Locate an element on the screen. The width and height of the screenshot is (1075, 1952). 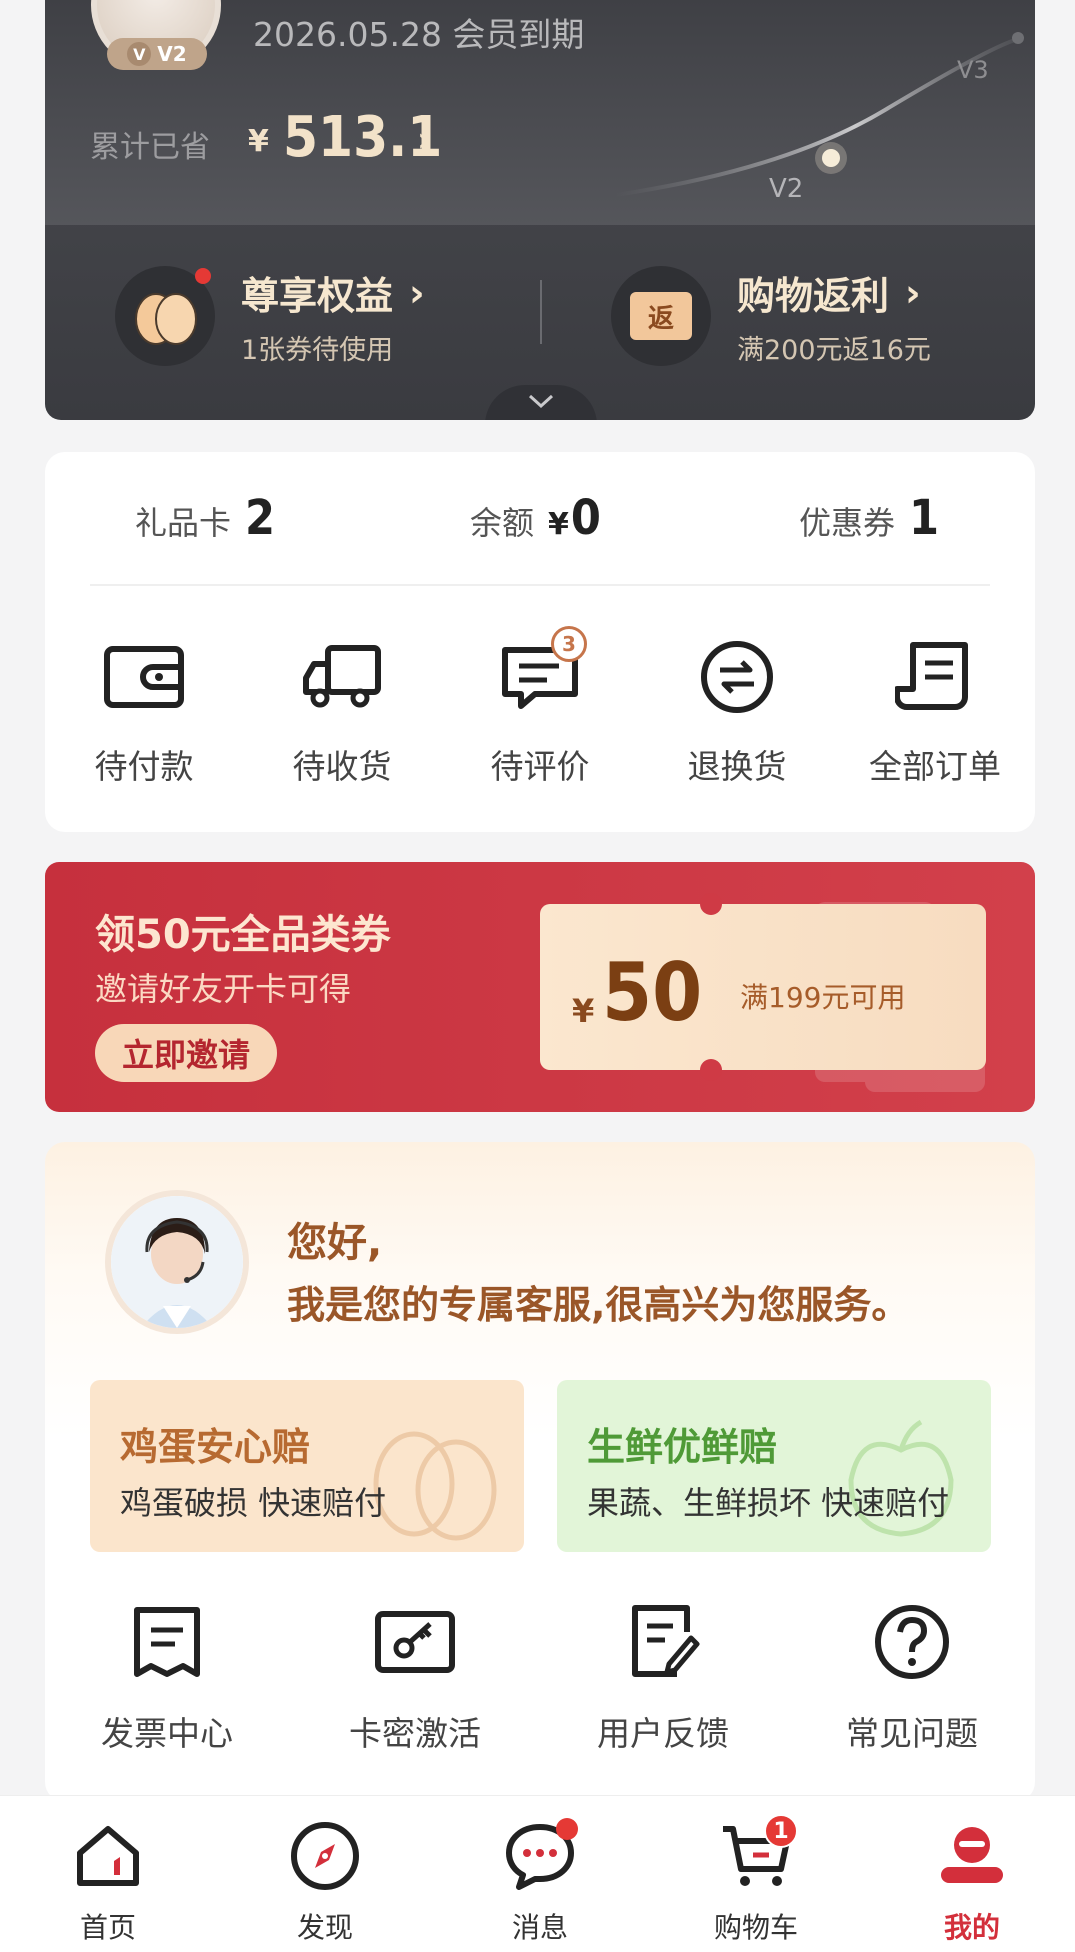
balance-entry: 余额 ¥0 is located at coordinates (535, 518).